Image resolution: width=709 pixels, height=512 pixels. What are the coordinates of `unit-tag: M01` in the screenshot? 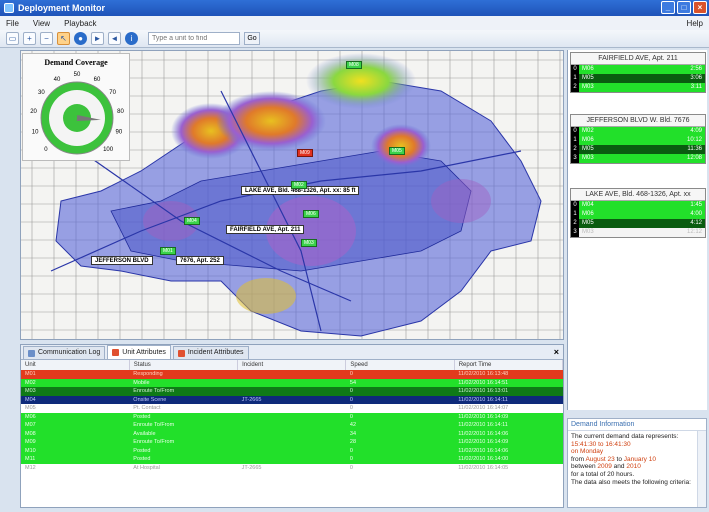 It's located at (168, 251).